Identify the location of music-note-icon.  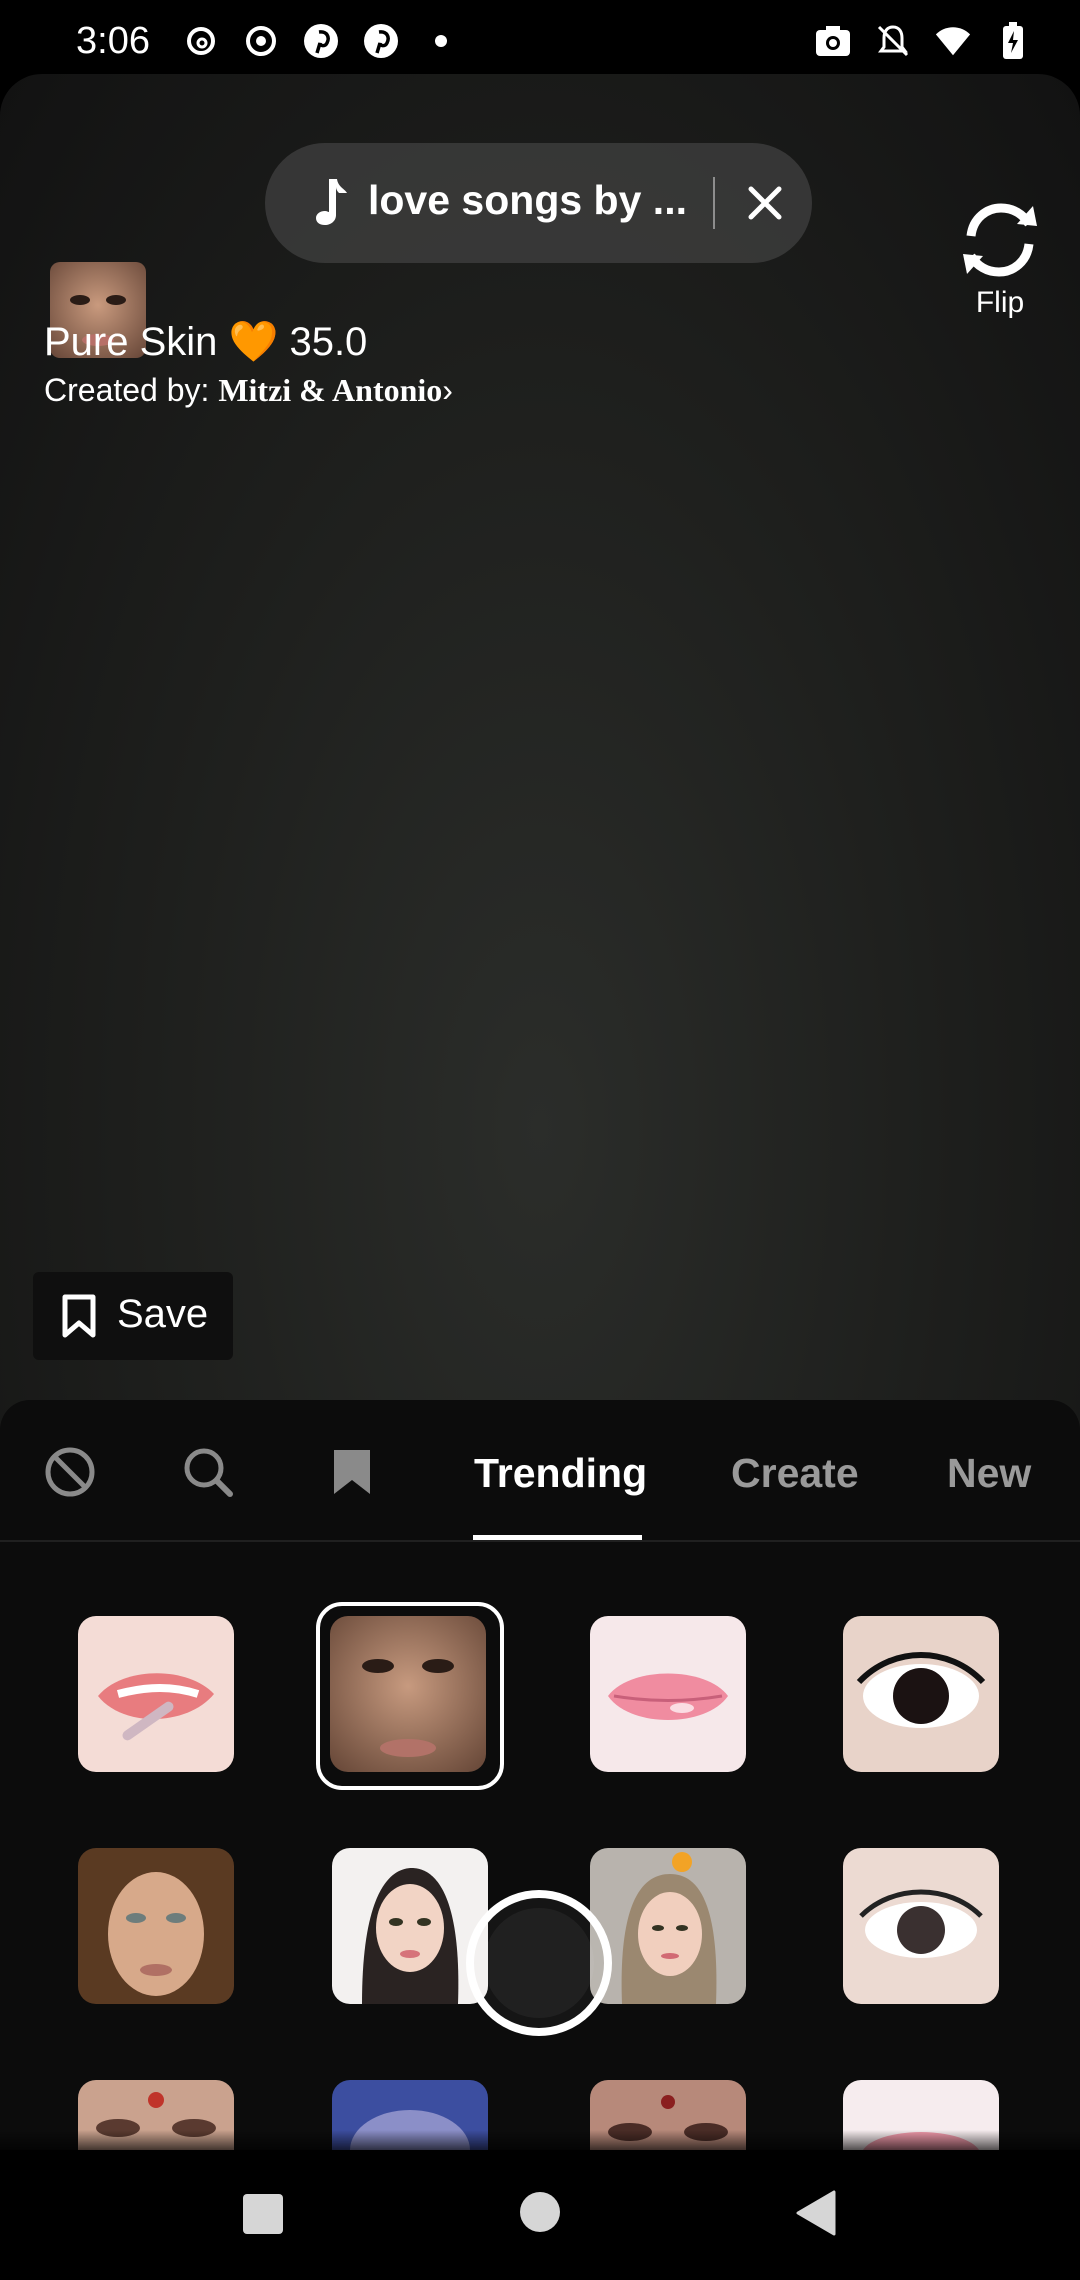
(331, 202).